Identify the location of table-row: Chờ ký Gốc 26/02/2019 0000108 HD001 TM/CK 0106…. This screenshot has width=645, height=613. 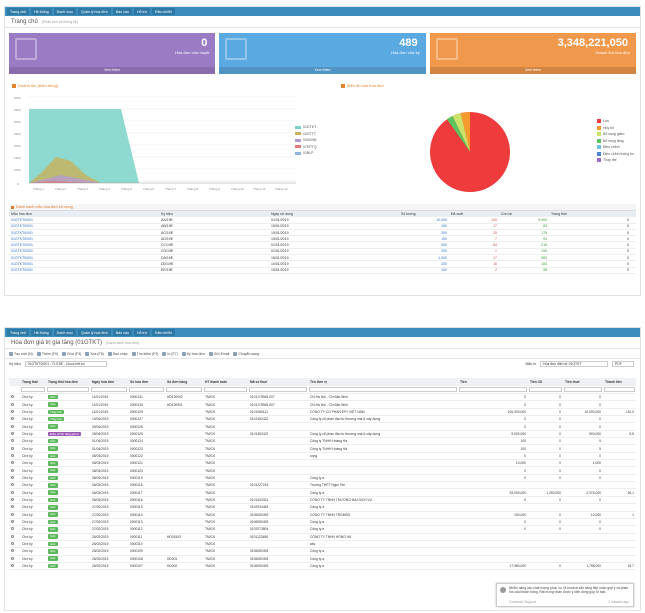
(322, 559).